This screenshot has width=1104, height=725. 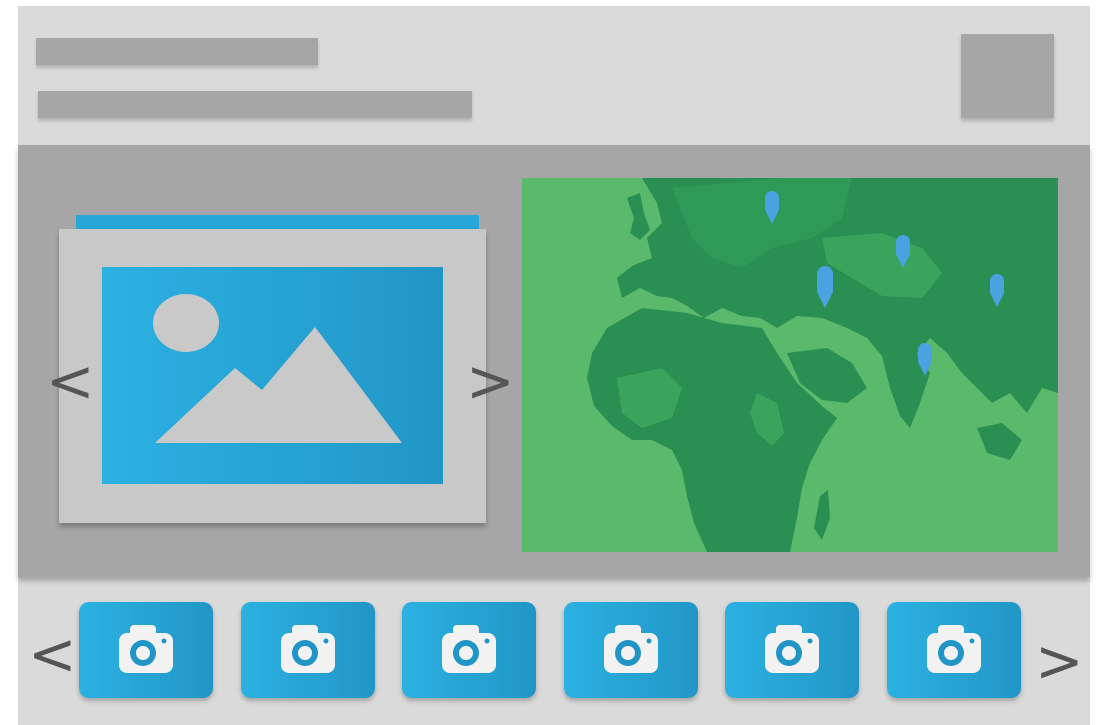 What do you see at coordinates (177, 51) in the screenshot?
I see `title-placeholder` at bounding box center [177, 51].